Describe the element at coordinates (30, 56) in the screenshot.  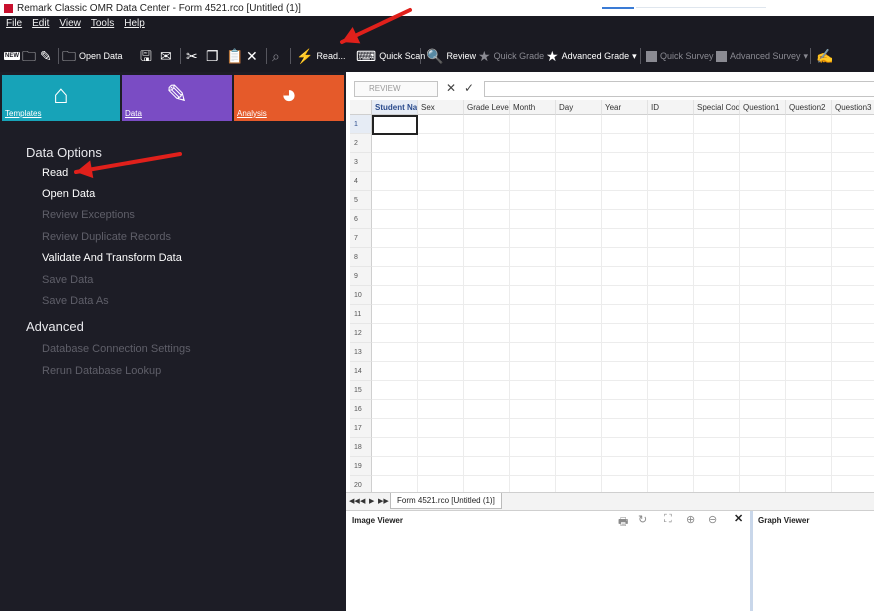
I see `open-template-button: 🗀` at that location.